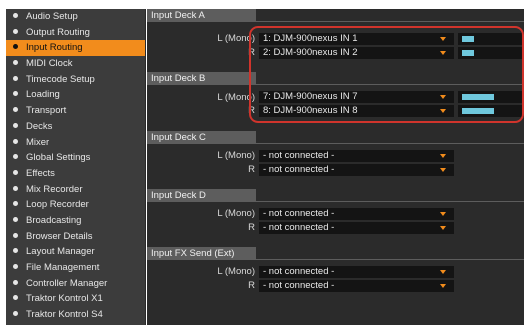  Describe the element at coordinates (251, 110) in the screenshot. I see `deck-b-right-label: R` at that location.